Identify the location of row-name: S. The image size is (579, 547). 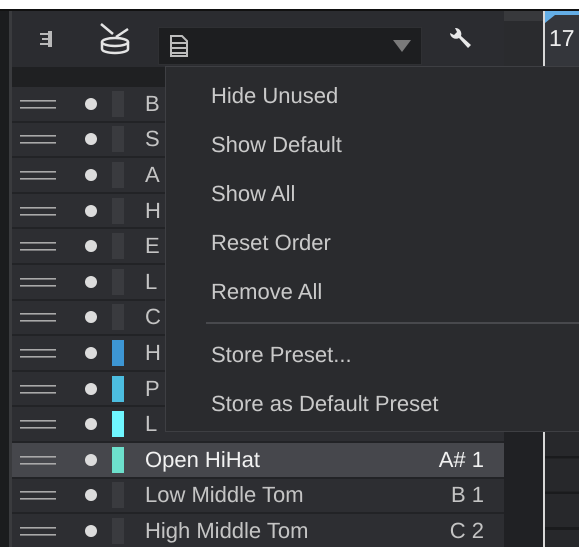
(152, 139).